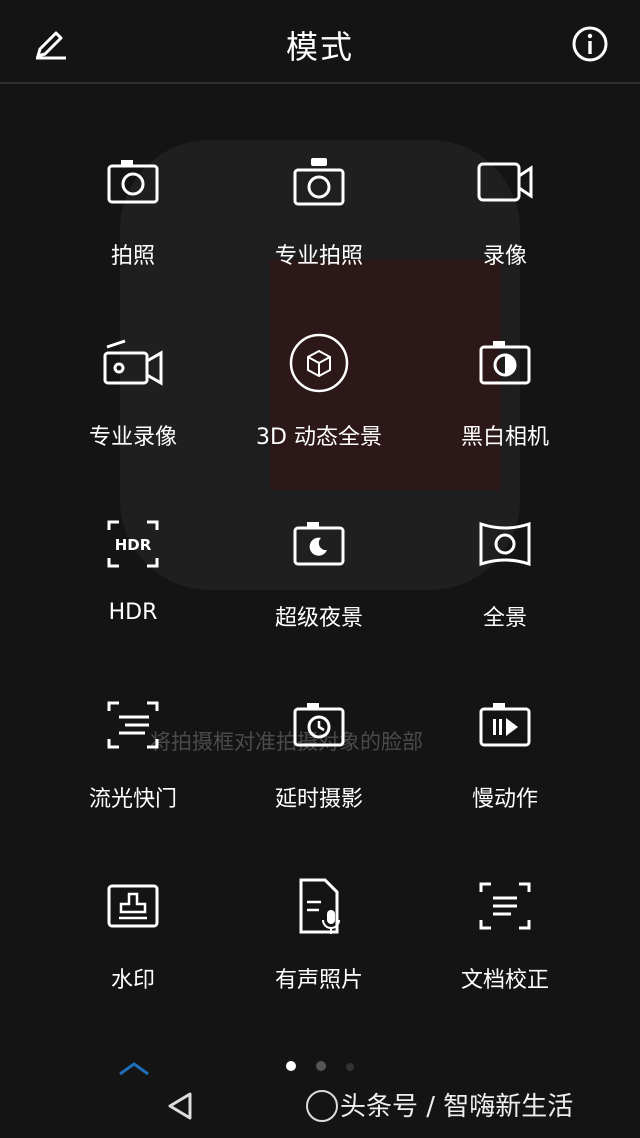  Describe the element at coordinates (505, 182) in the screenshot. I see `video-icon` at that location.